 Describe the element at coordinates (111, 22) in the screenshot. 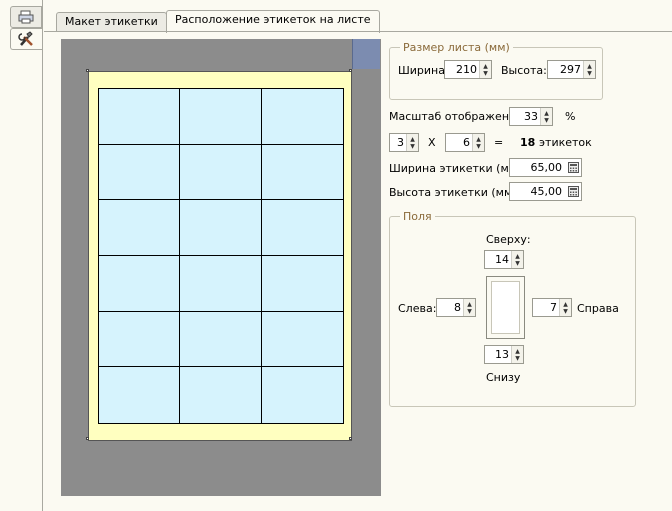

I see `tab-label-layout: Макет этикетки` at that location.